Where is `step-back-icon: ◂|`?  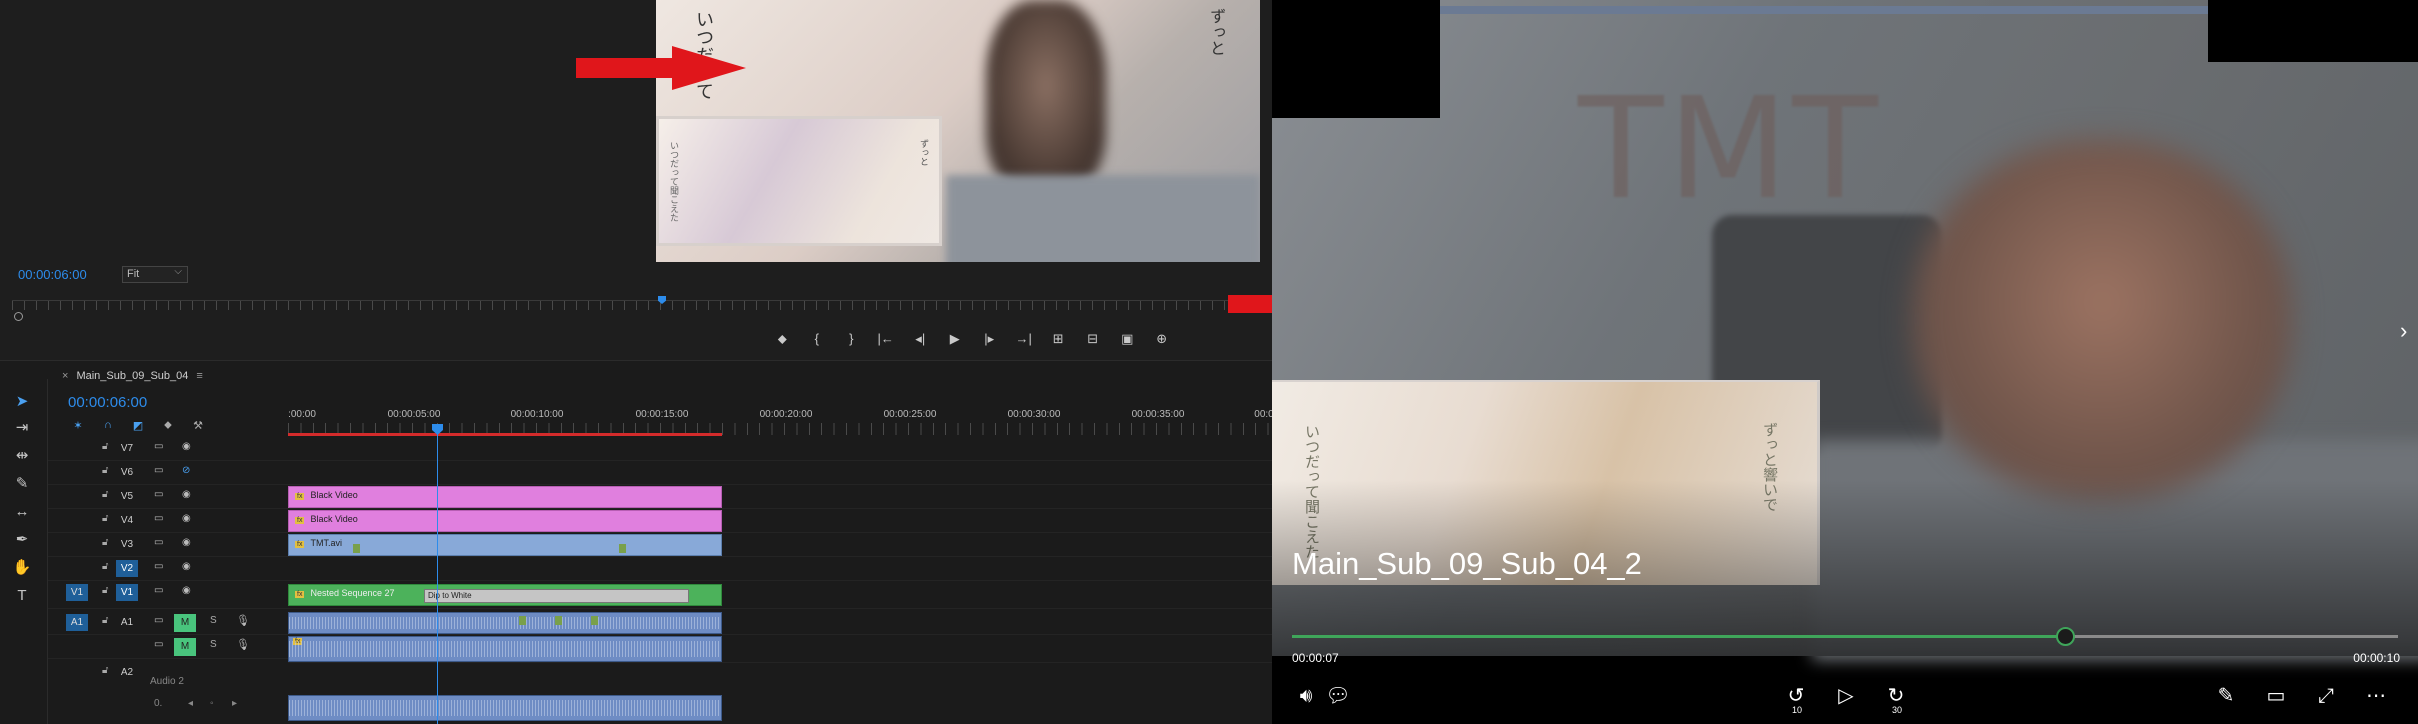 step-back-icon: ◂| is located at coordinates (920, 339).